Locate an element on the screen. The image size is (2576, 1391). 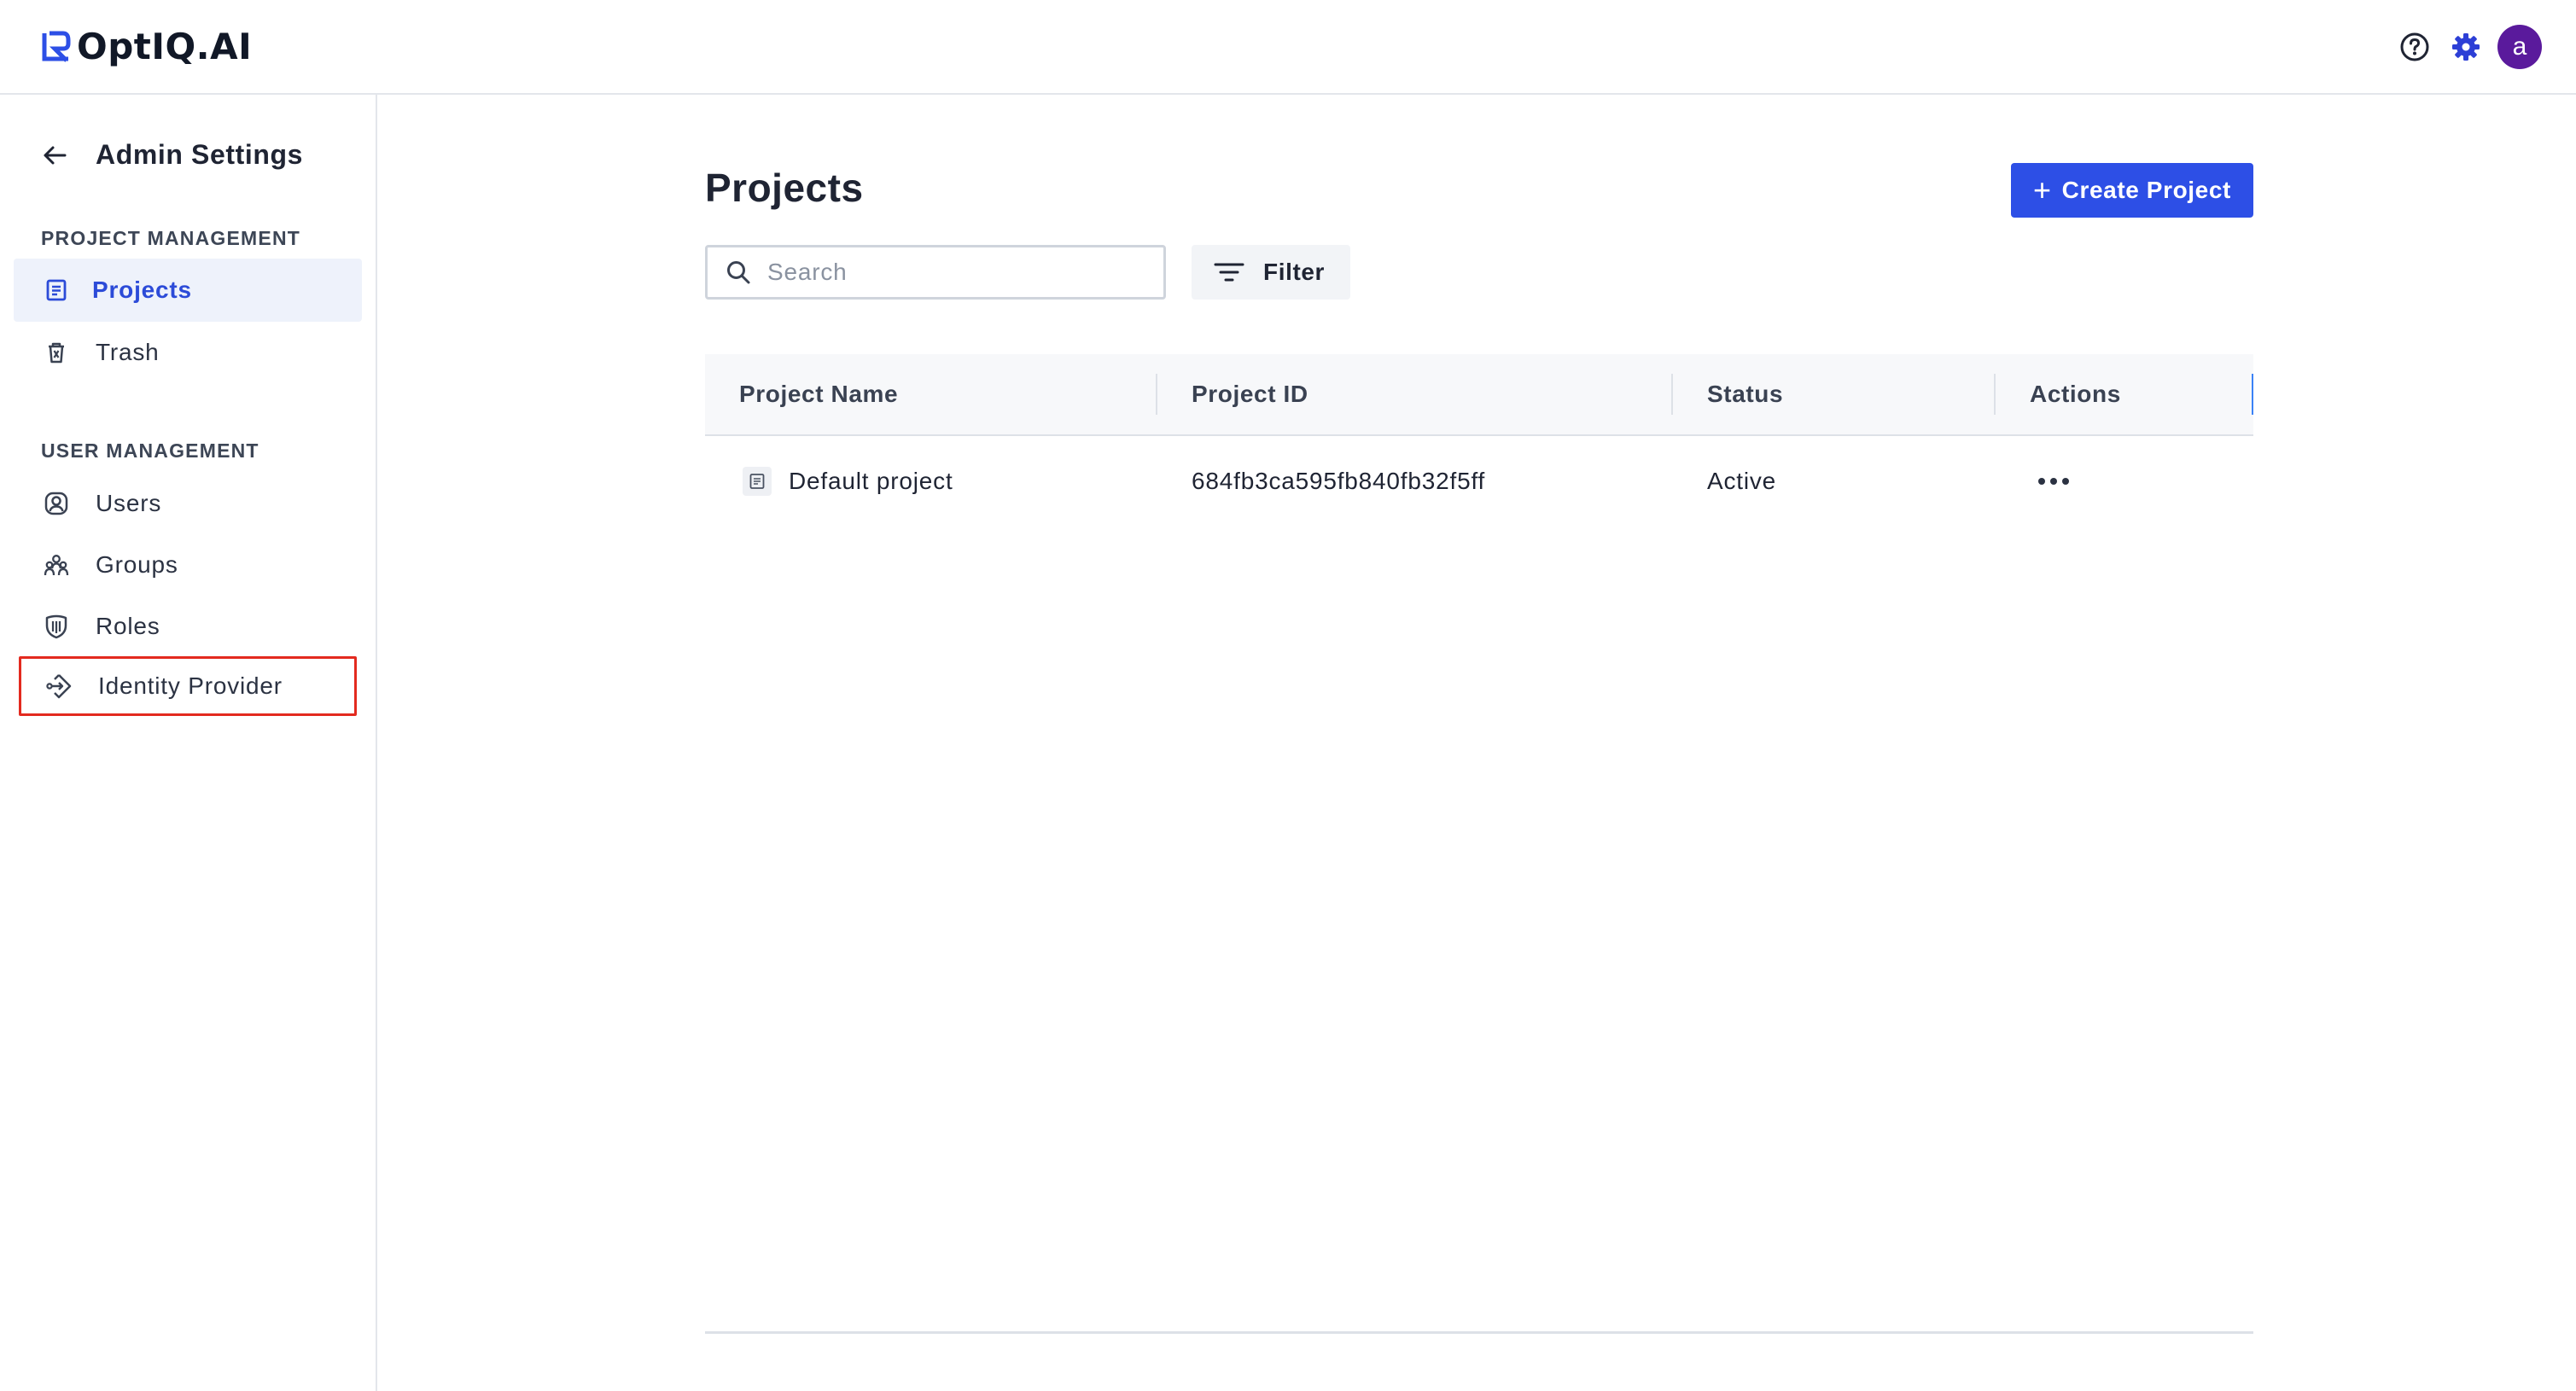
create-project-button: + Create Project is located at coordinates (2132, 190).